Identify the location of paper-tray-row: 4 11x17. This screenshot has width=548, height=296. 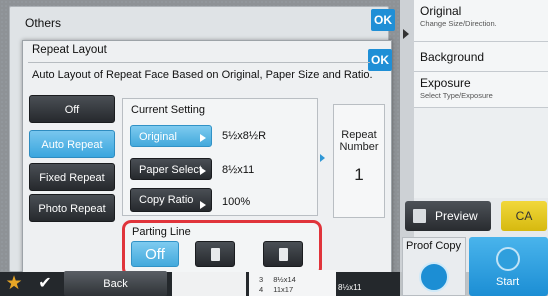
(276, 289).